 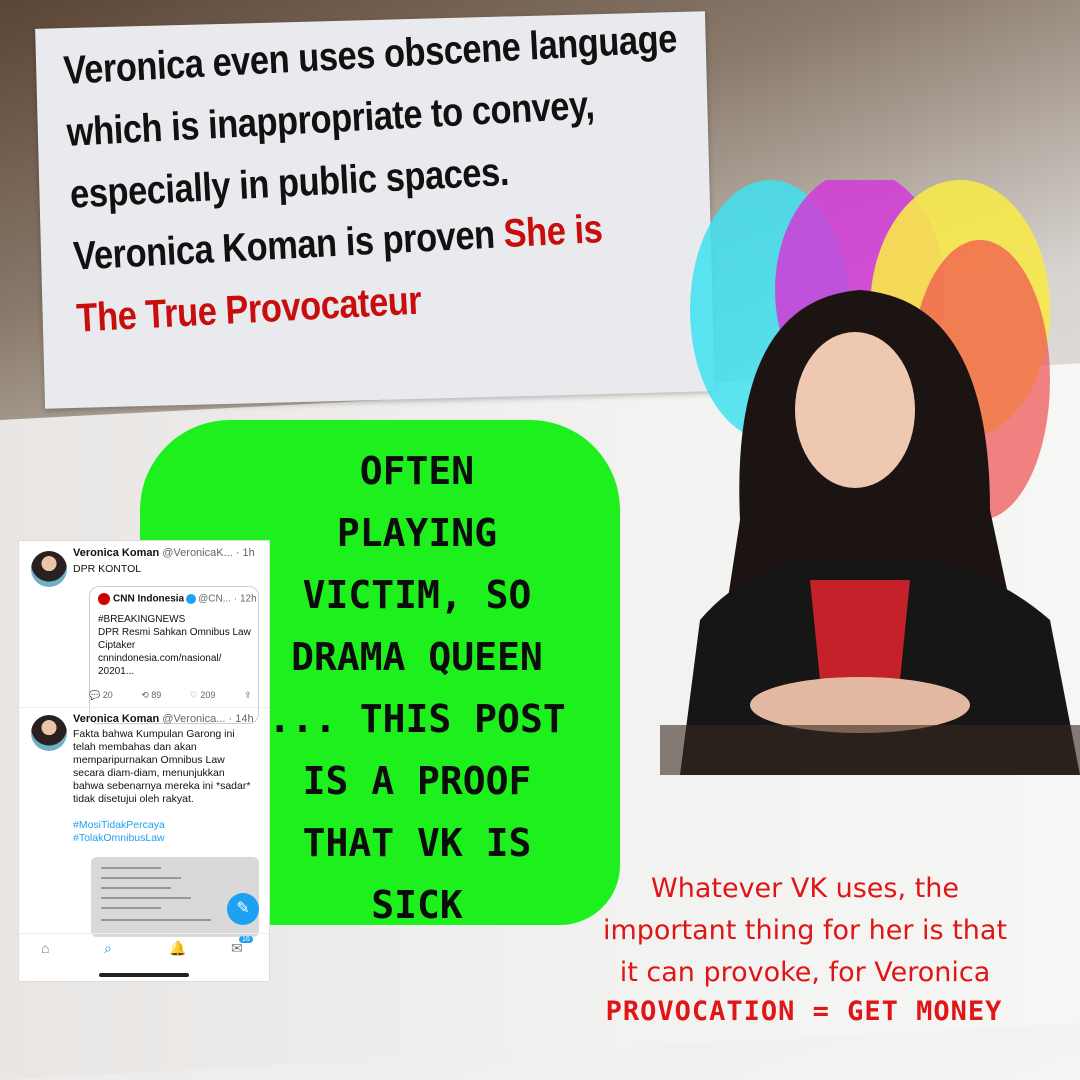 What do you see at coordinates (107, 569) in the screenshot?
I see `tweet-text: DPR KONTOL` at bounding box center [107, 569].